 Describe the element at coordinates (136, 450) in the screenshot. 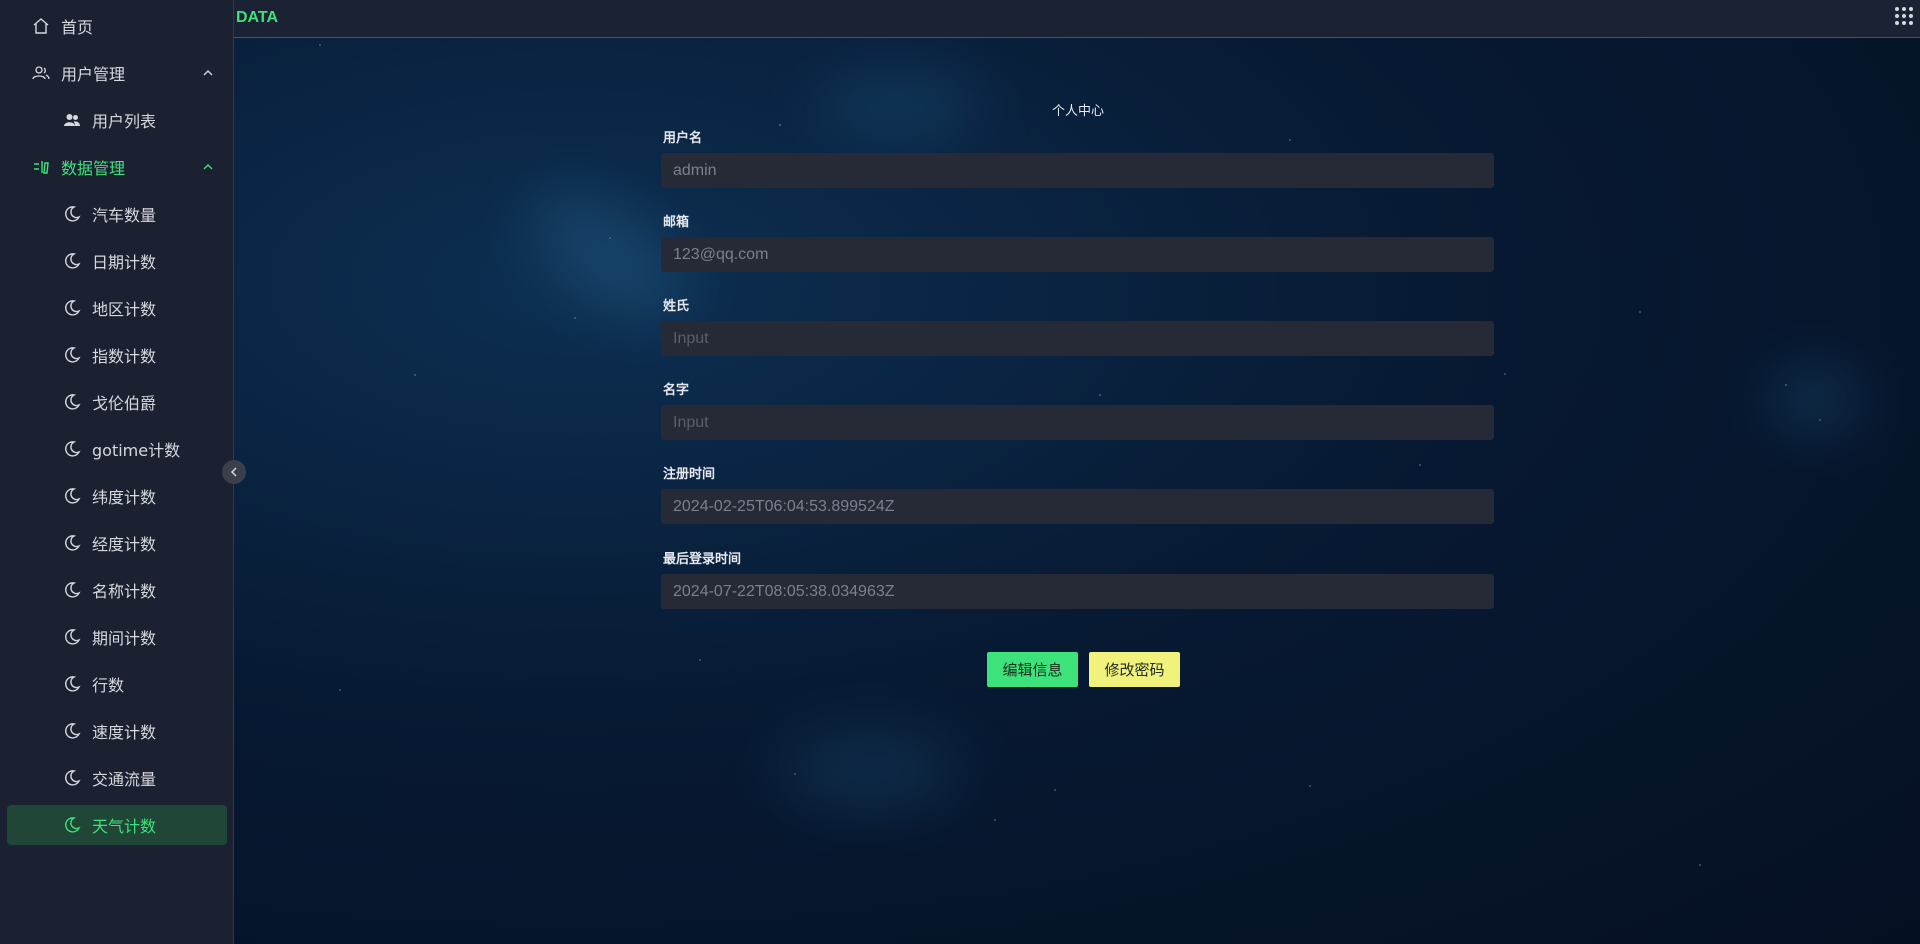

I see `sidebar-item-label: gotime计数` at that location.